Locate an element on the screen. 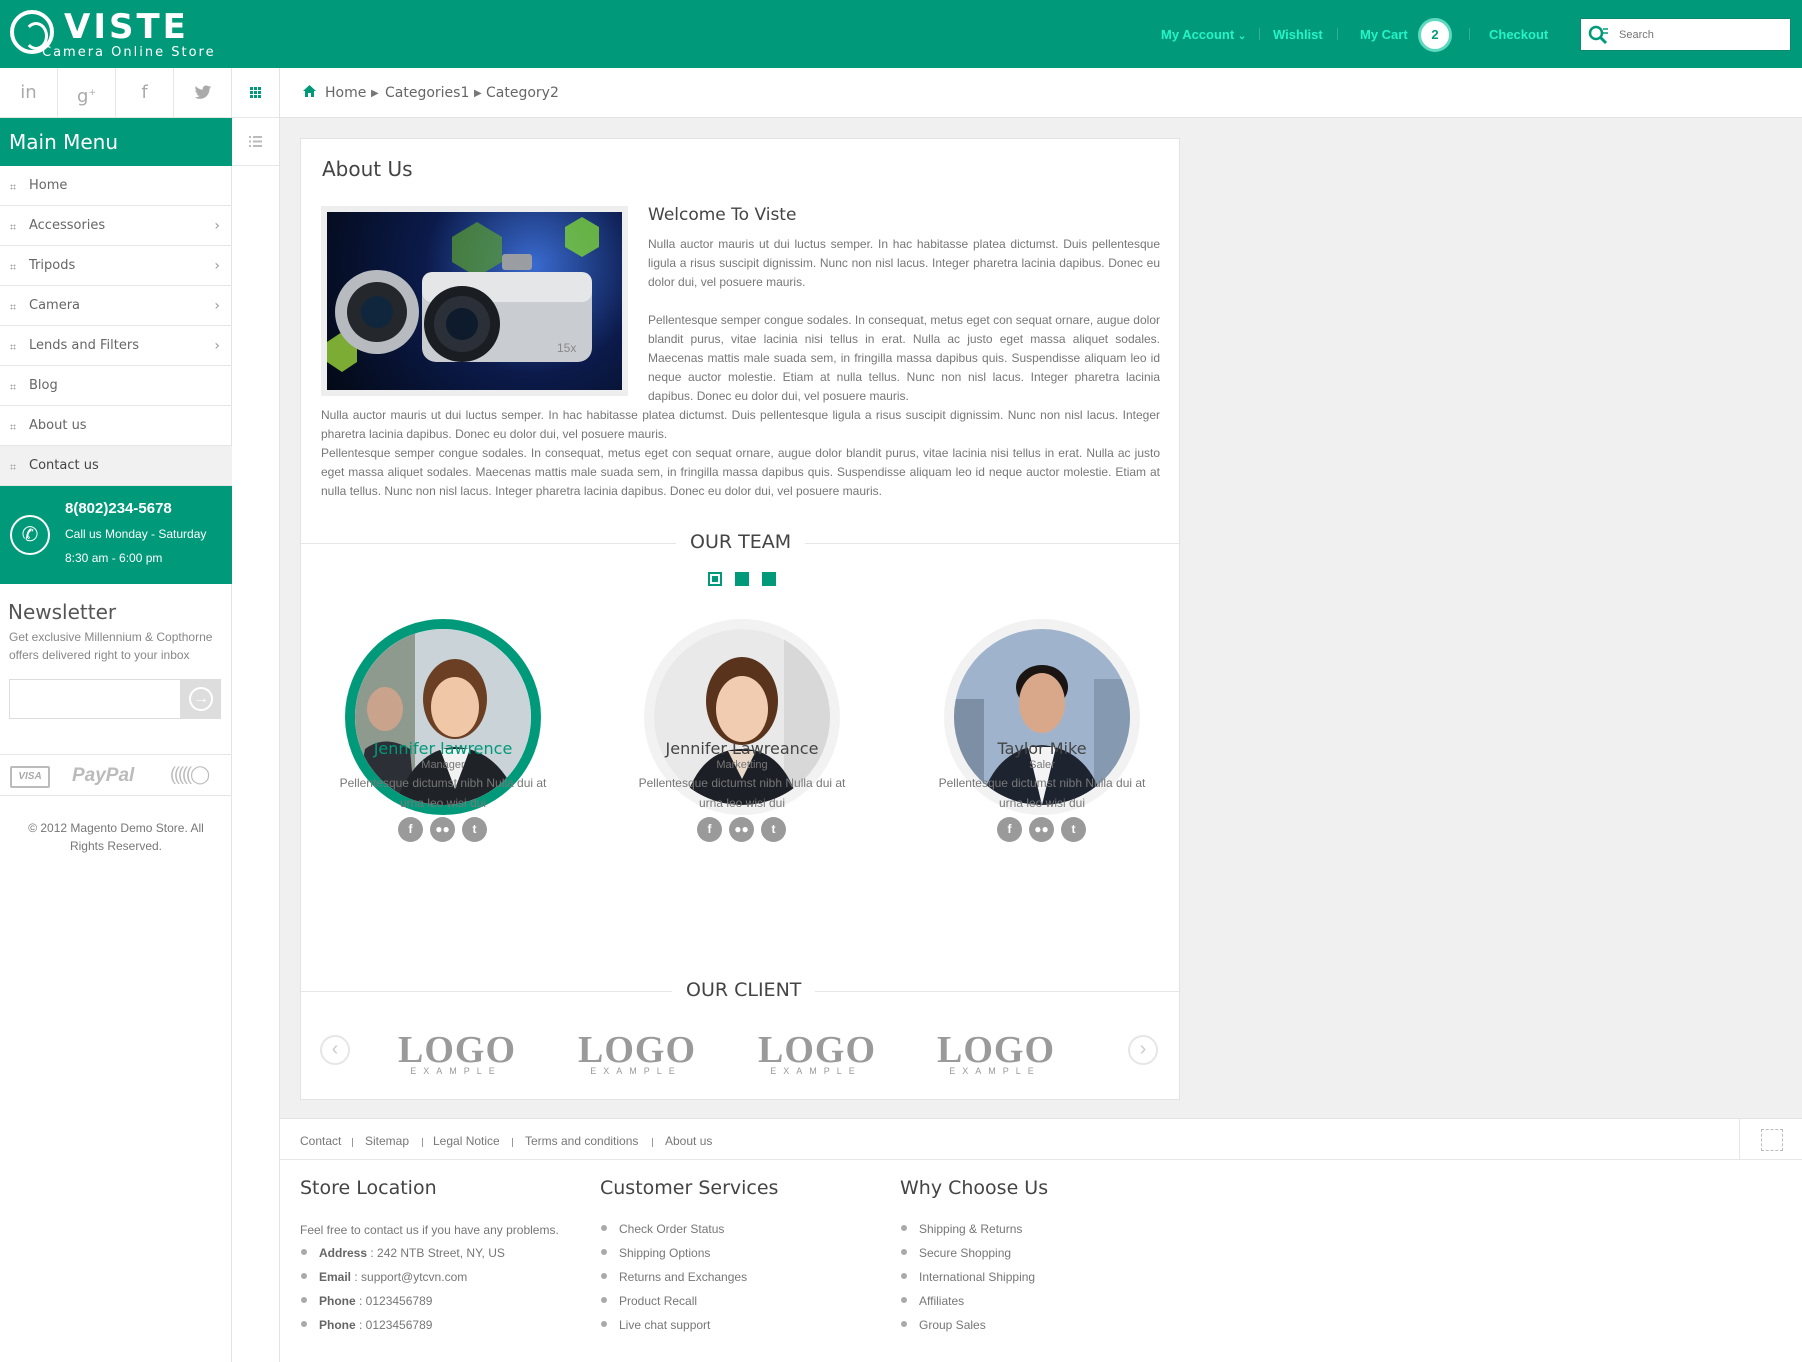 The width and height of the screenshot is (1802, 1362). menu-item-blog: Blog is located at coordinates (116, 386).